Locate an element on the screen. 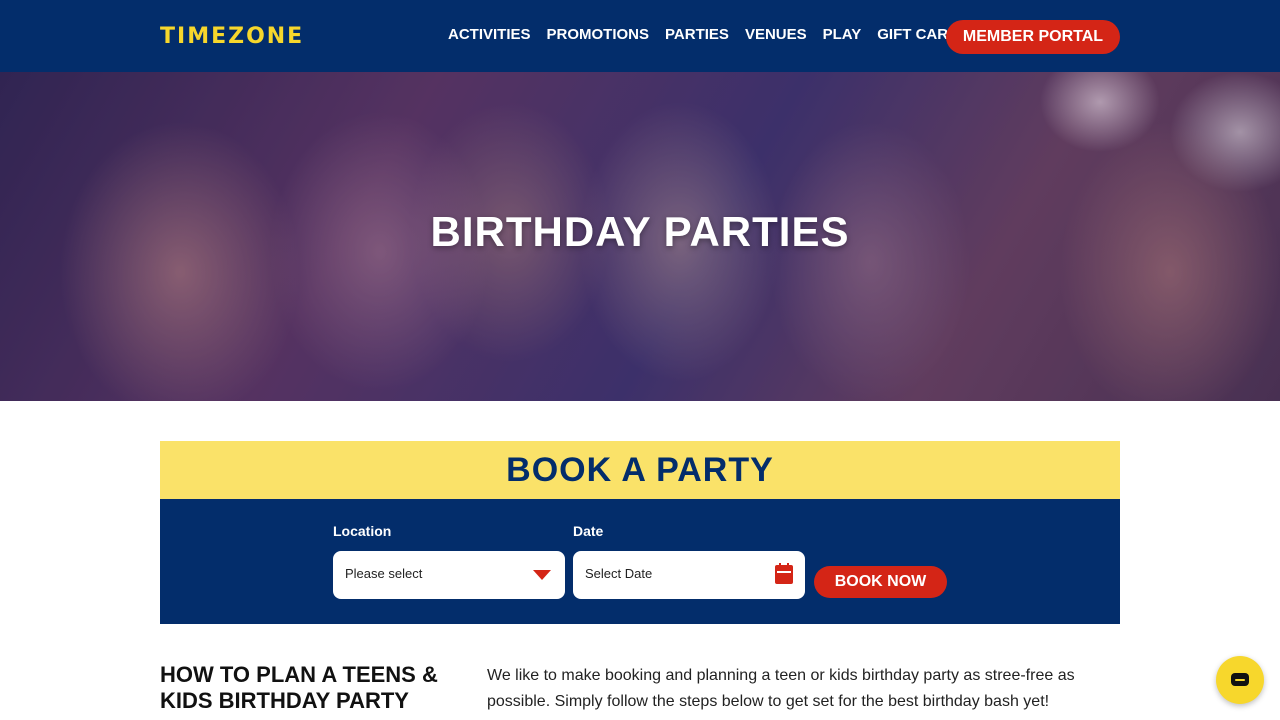 This screenshot has height=720, width=1280. book-now-button: BOOK NOW is located at coordinates (880, 582).